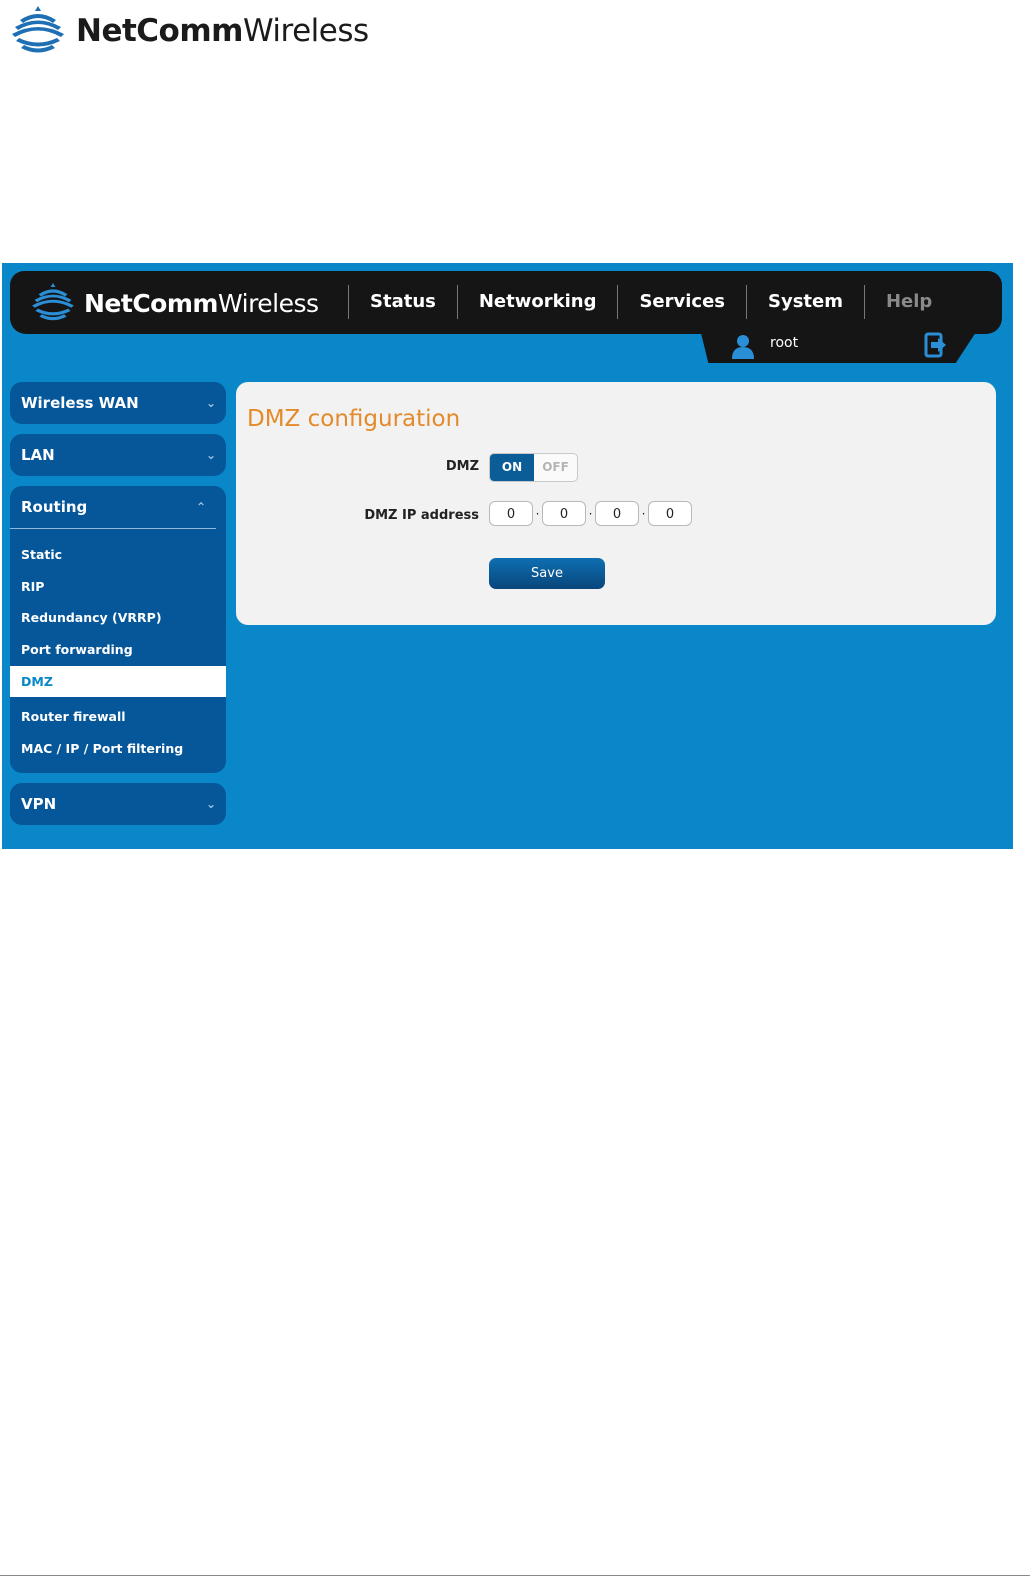  What do you see at coordinates (118, 555) in the screenshot?
I see `sidebar-item-static: Static` at bounding box center [118, 555].